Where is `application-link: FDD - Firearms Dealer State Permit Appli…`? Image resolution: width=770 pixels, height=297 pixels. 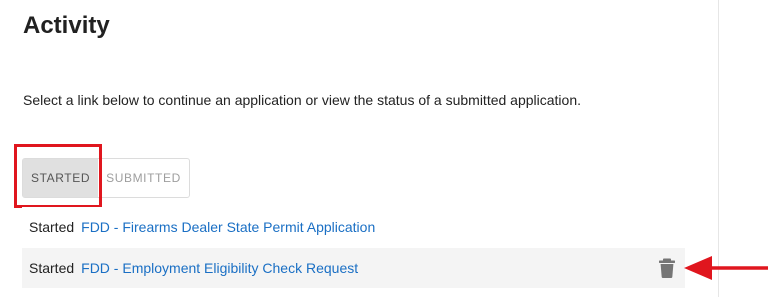
application-link: FDD - Firearms Dealer State Permit Appli… is located at coordinates (228, 227).